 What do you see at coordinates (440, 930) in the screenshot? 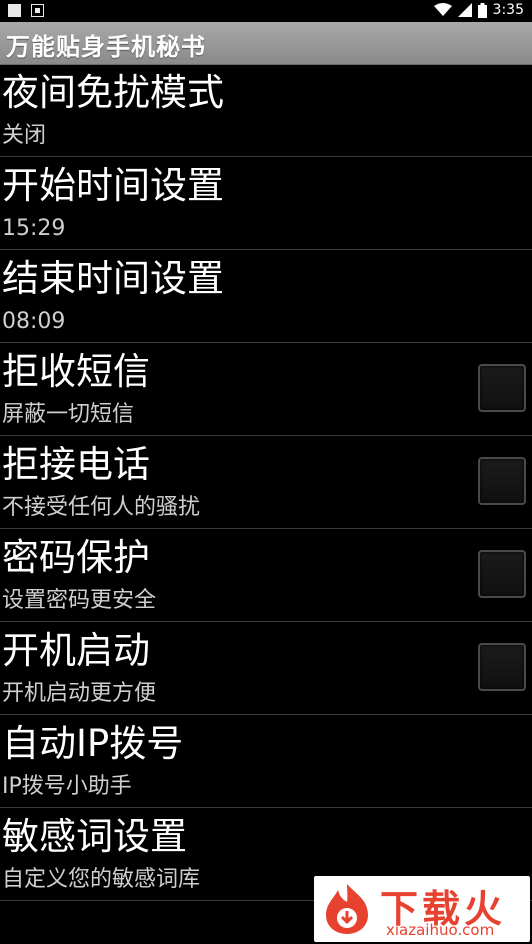
I see `watermark-domain: xiazaihuo.com` at bounding box center [440, 930].